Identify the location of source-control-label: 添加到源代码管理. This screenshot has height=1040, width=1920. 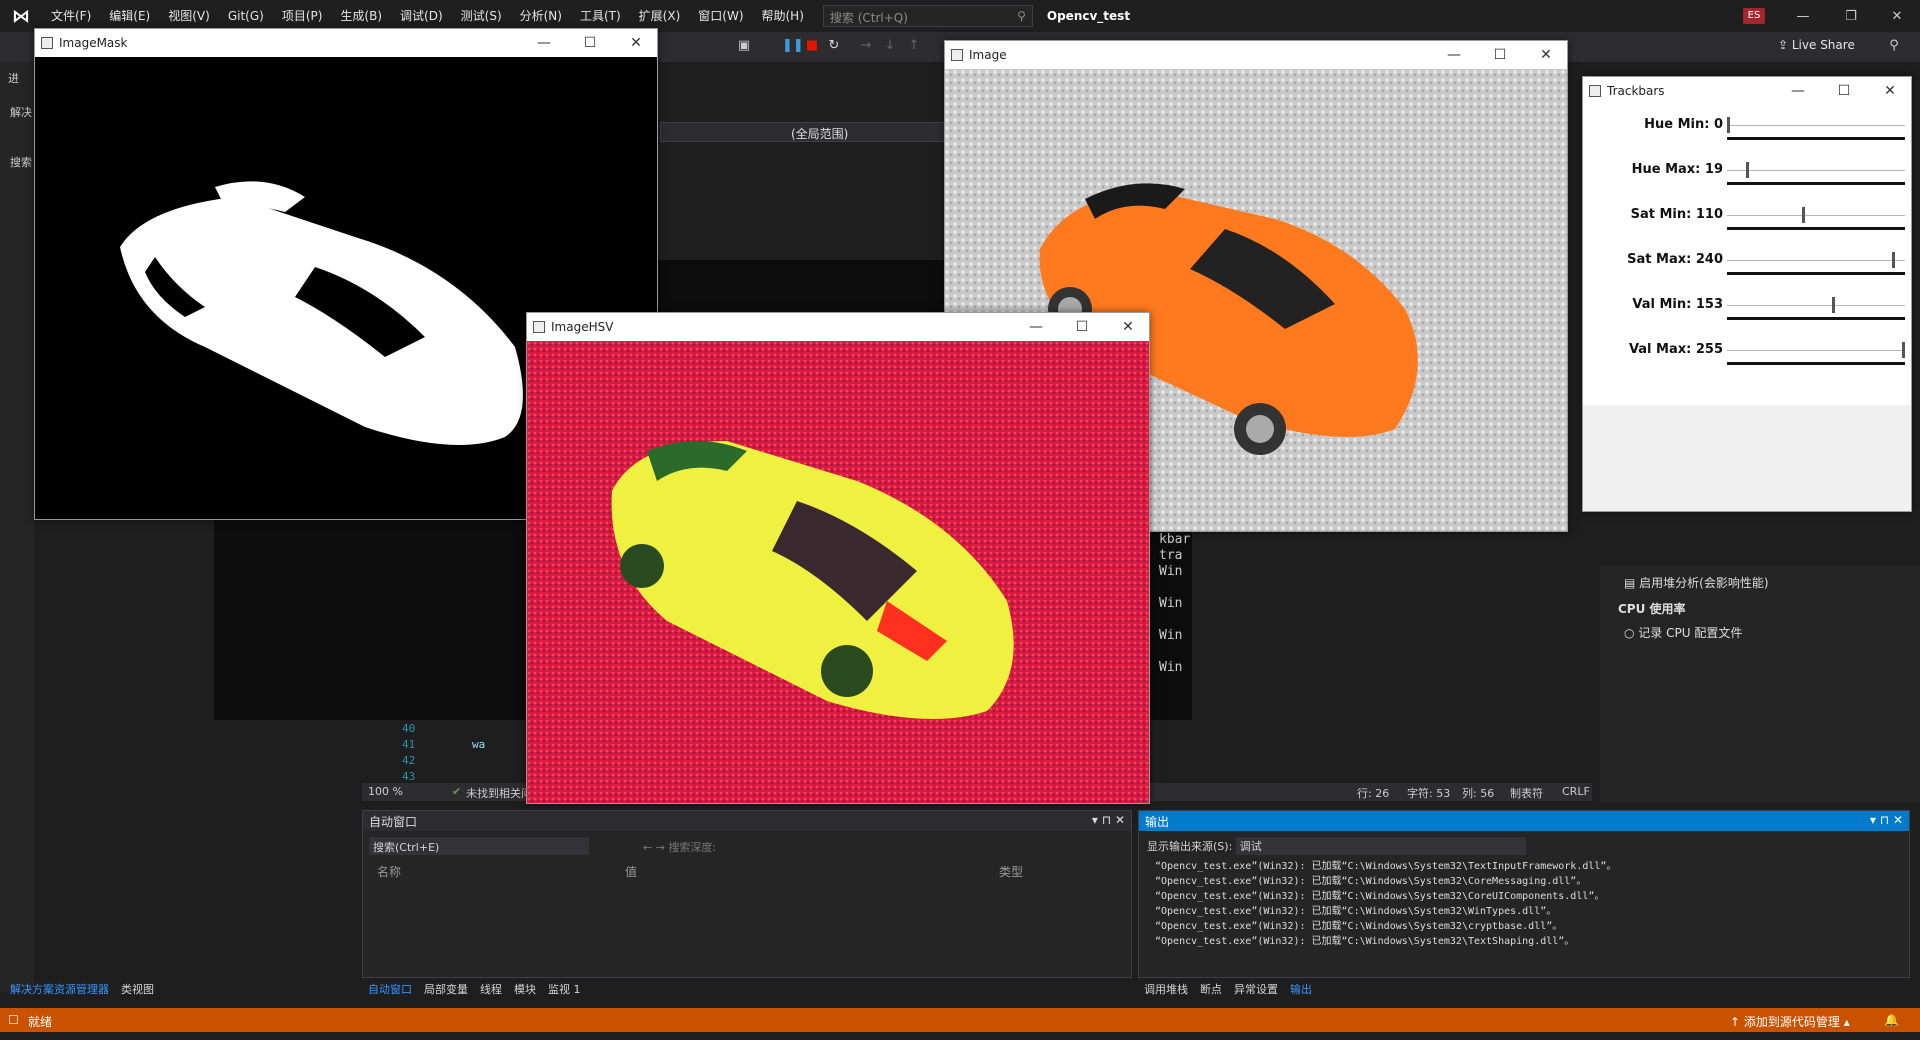
(1791, 1022).